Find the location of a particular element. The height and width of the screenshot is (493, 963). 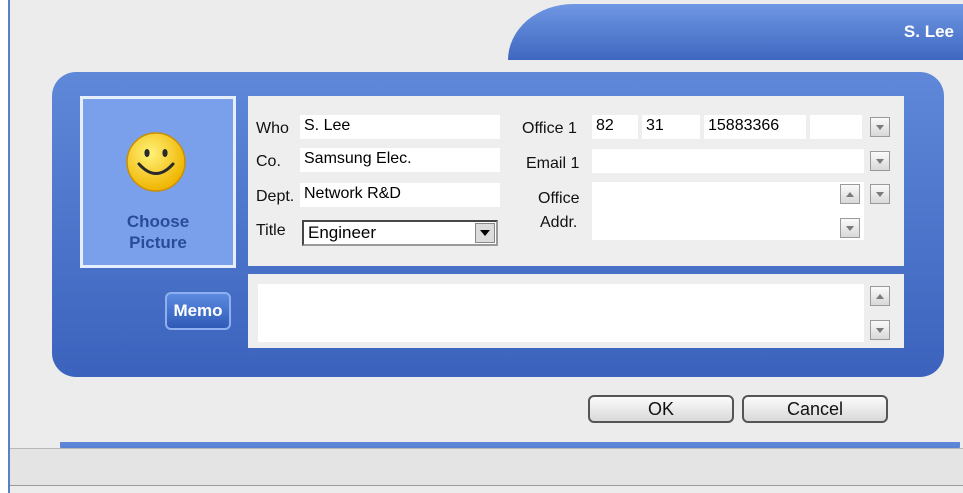

choose-picture-label: Choose Picture is located at coordinates (158, 232).